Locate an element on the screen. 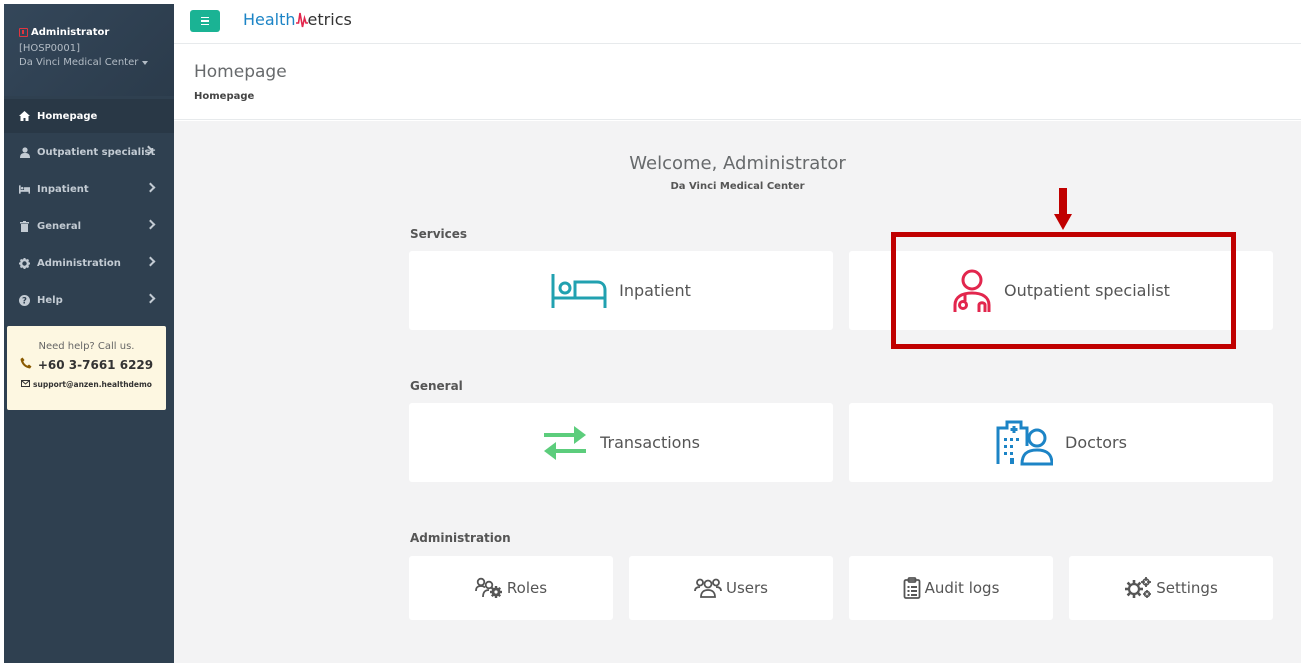 The height and width of the screenshot is (663, 1305). section-title-services: Services is located at coordinates (439, 234).